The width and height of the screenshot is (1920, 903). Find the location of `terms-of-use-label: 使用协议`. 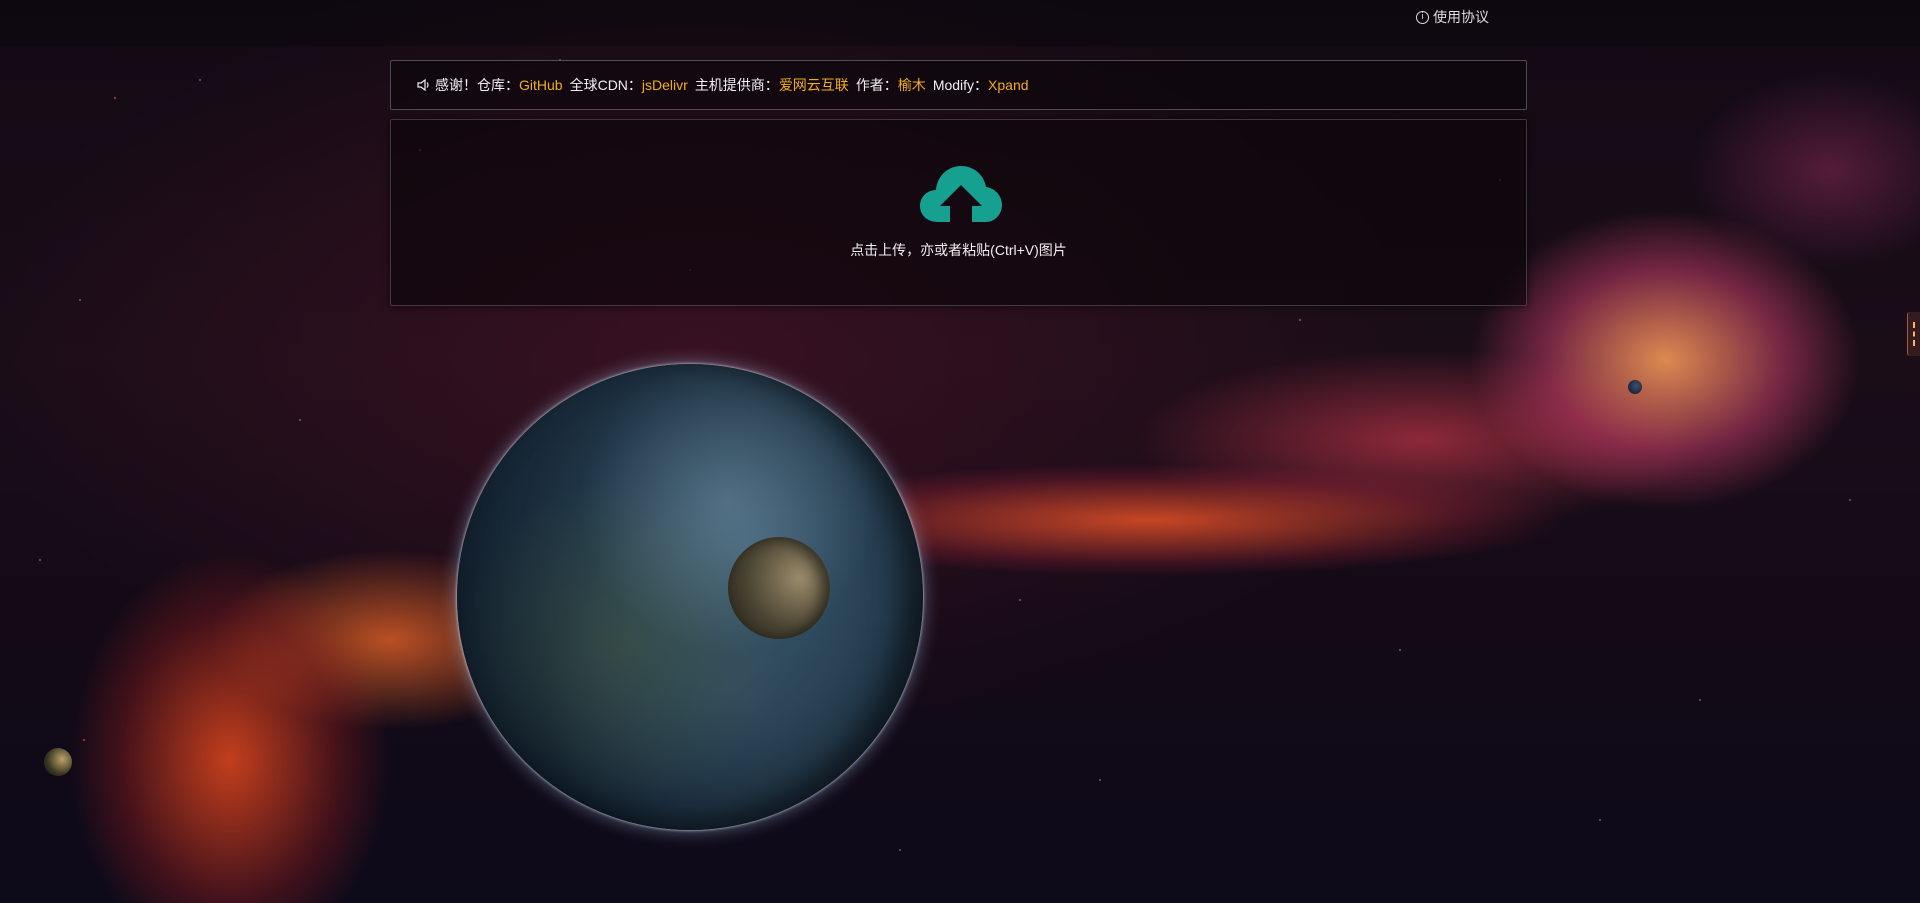

terms-of-use-label: 使用协议 is located at coordinates (1461, 17).